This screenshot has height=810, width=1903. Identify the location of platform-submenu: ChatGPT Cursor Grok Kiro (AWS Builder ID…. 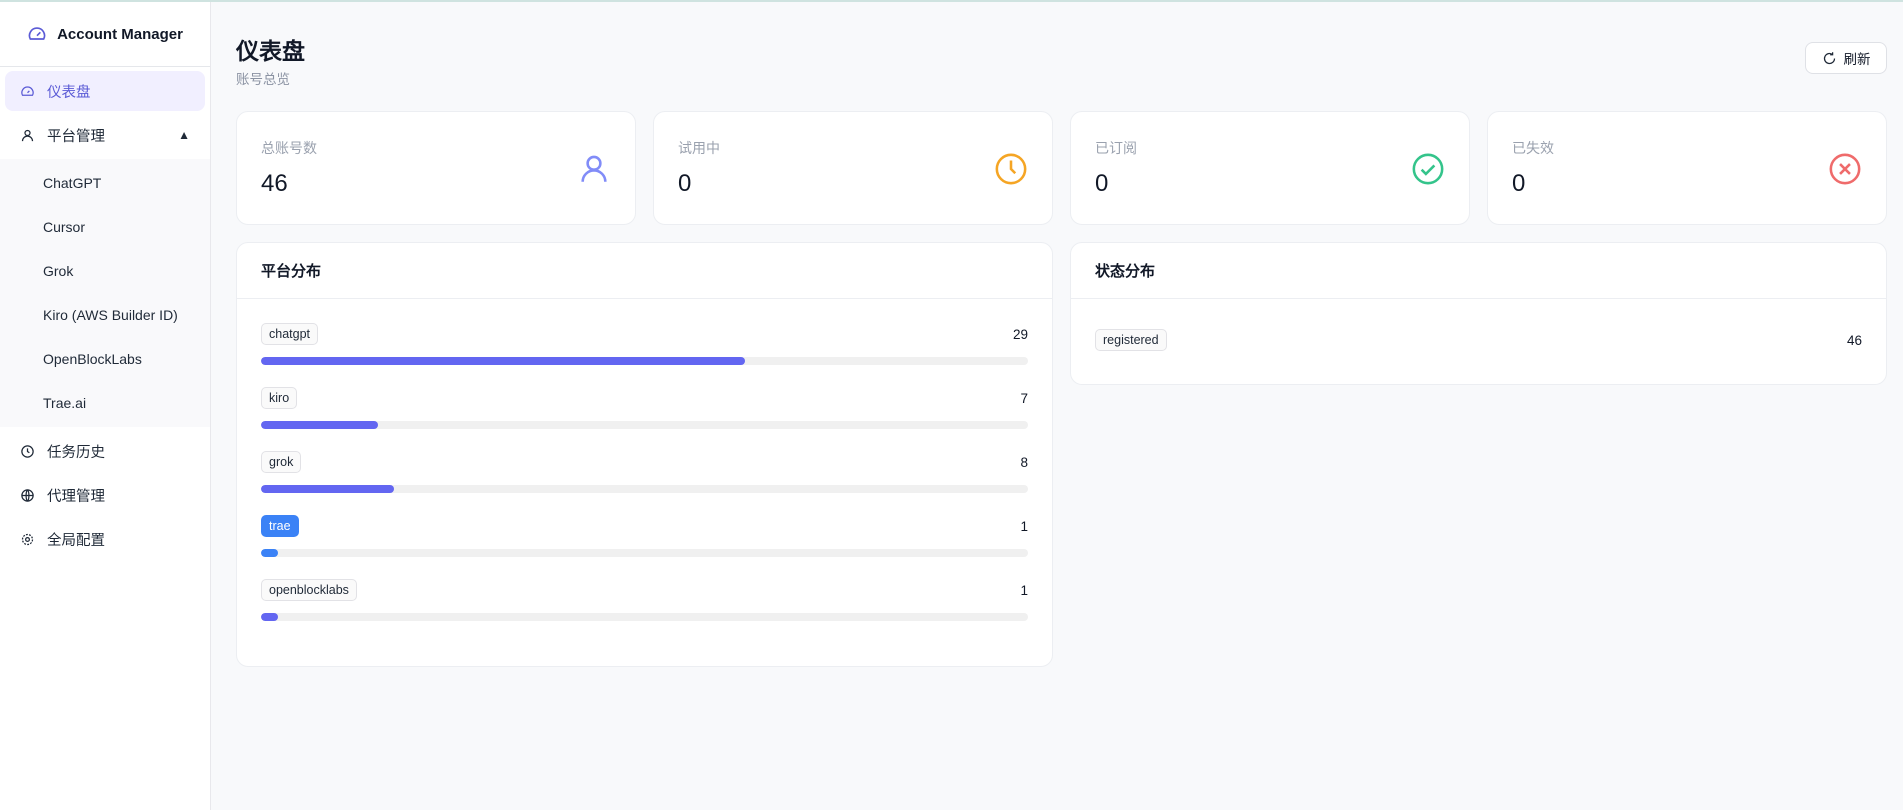
(105, 293).